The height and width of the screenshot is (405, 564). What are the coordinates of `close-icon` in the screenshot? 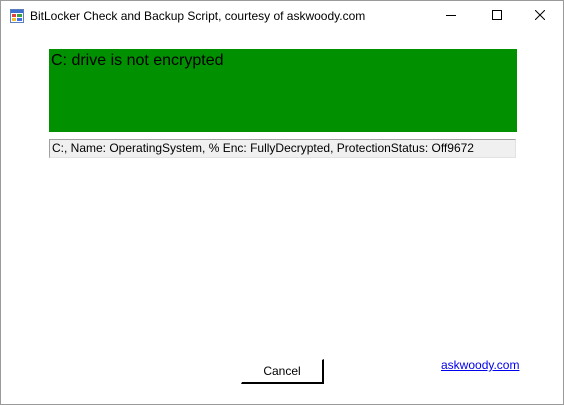 It's located at (540, 16).